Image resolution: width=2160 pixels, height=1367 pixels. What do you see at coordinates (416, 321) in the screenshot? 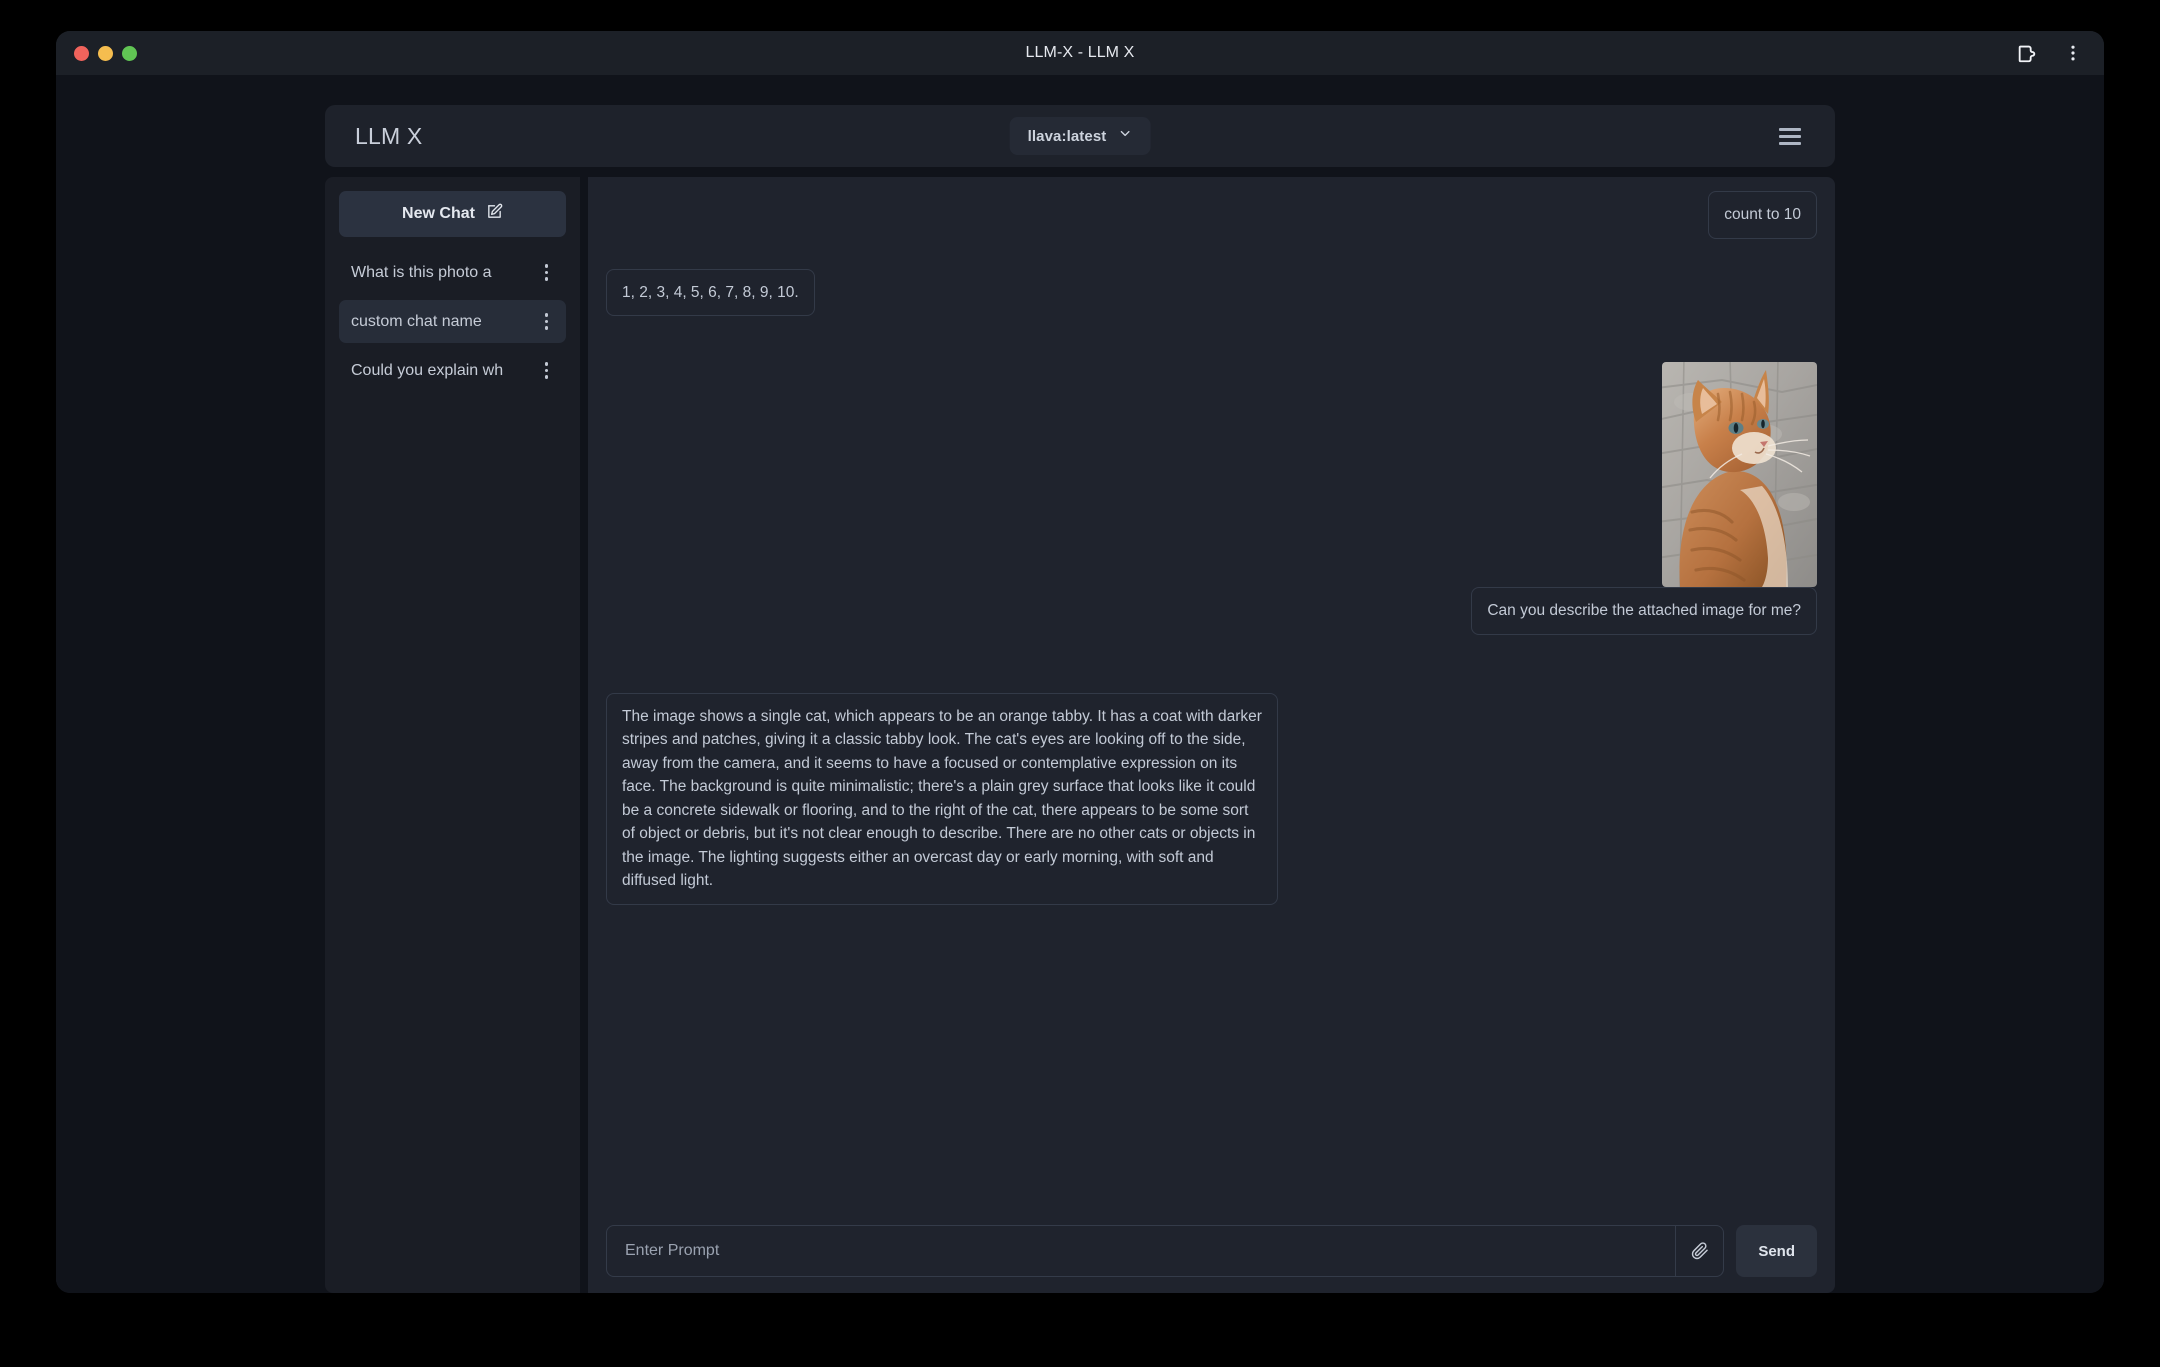
I see `chat-item-name: custom chat name` at bounding box center [416, 321].